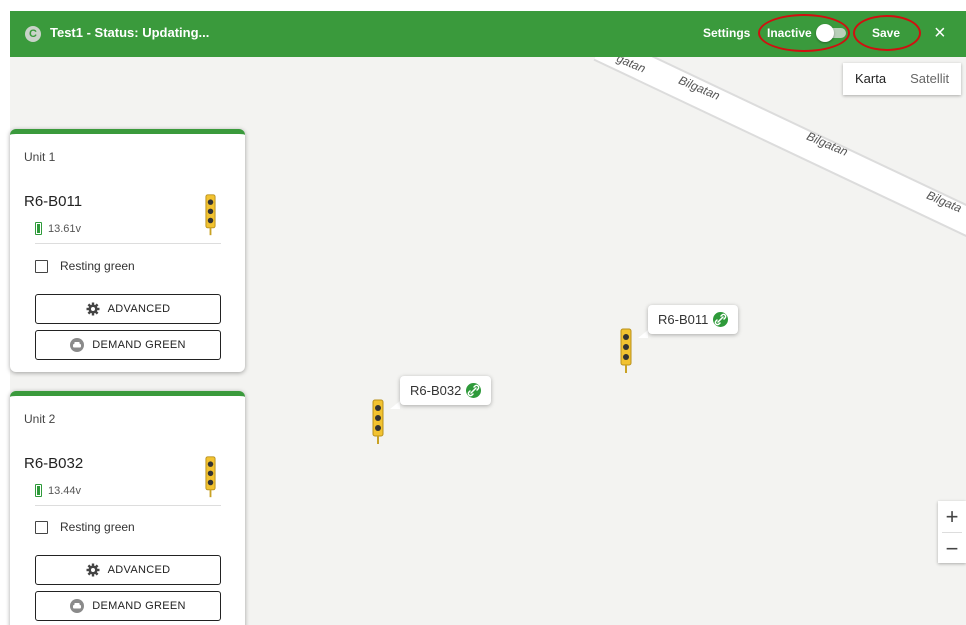 The image size is (966, 625). What do you see at coordinates (886, 33) in the screenshot?
I see `save-button: Save` at bounding box center [886, 33].